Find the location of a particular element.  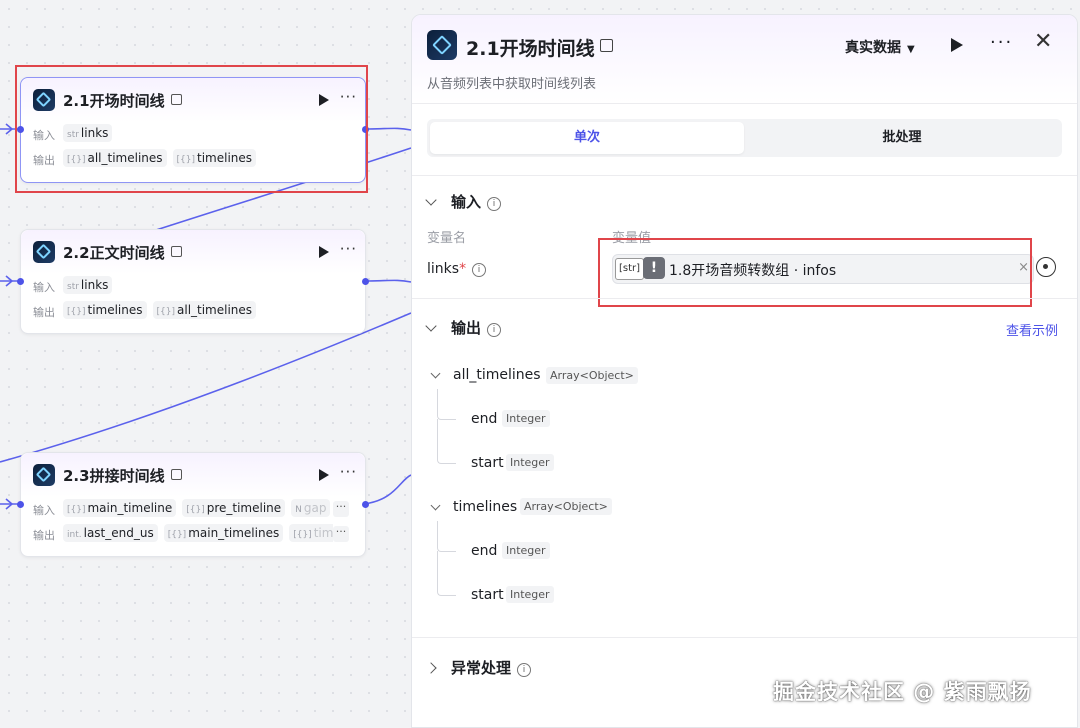

error-handling-section-header: 异常处理 i is located at coordinates (478, 667).